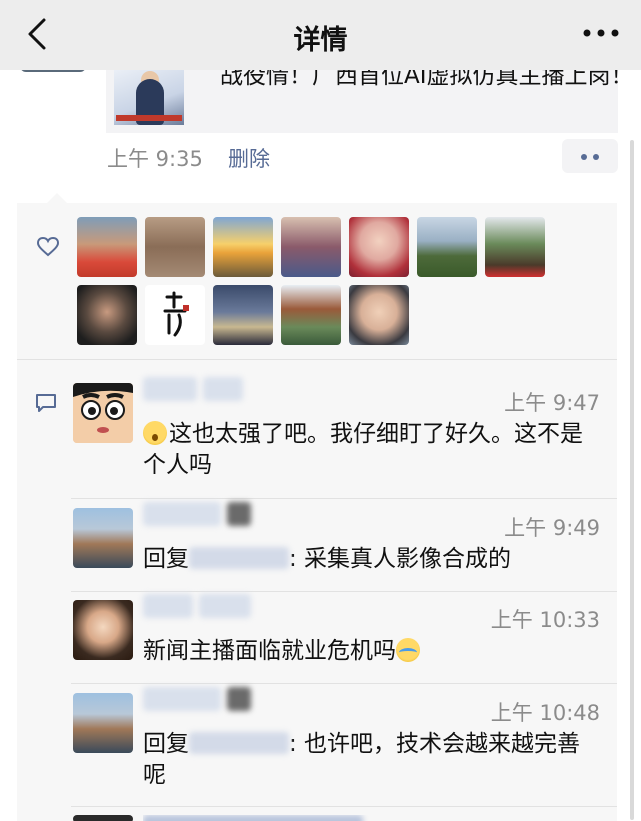  I want to click on comment-timestamp: 上午 10:48, so click(545, 713).